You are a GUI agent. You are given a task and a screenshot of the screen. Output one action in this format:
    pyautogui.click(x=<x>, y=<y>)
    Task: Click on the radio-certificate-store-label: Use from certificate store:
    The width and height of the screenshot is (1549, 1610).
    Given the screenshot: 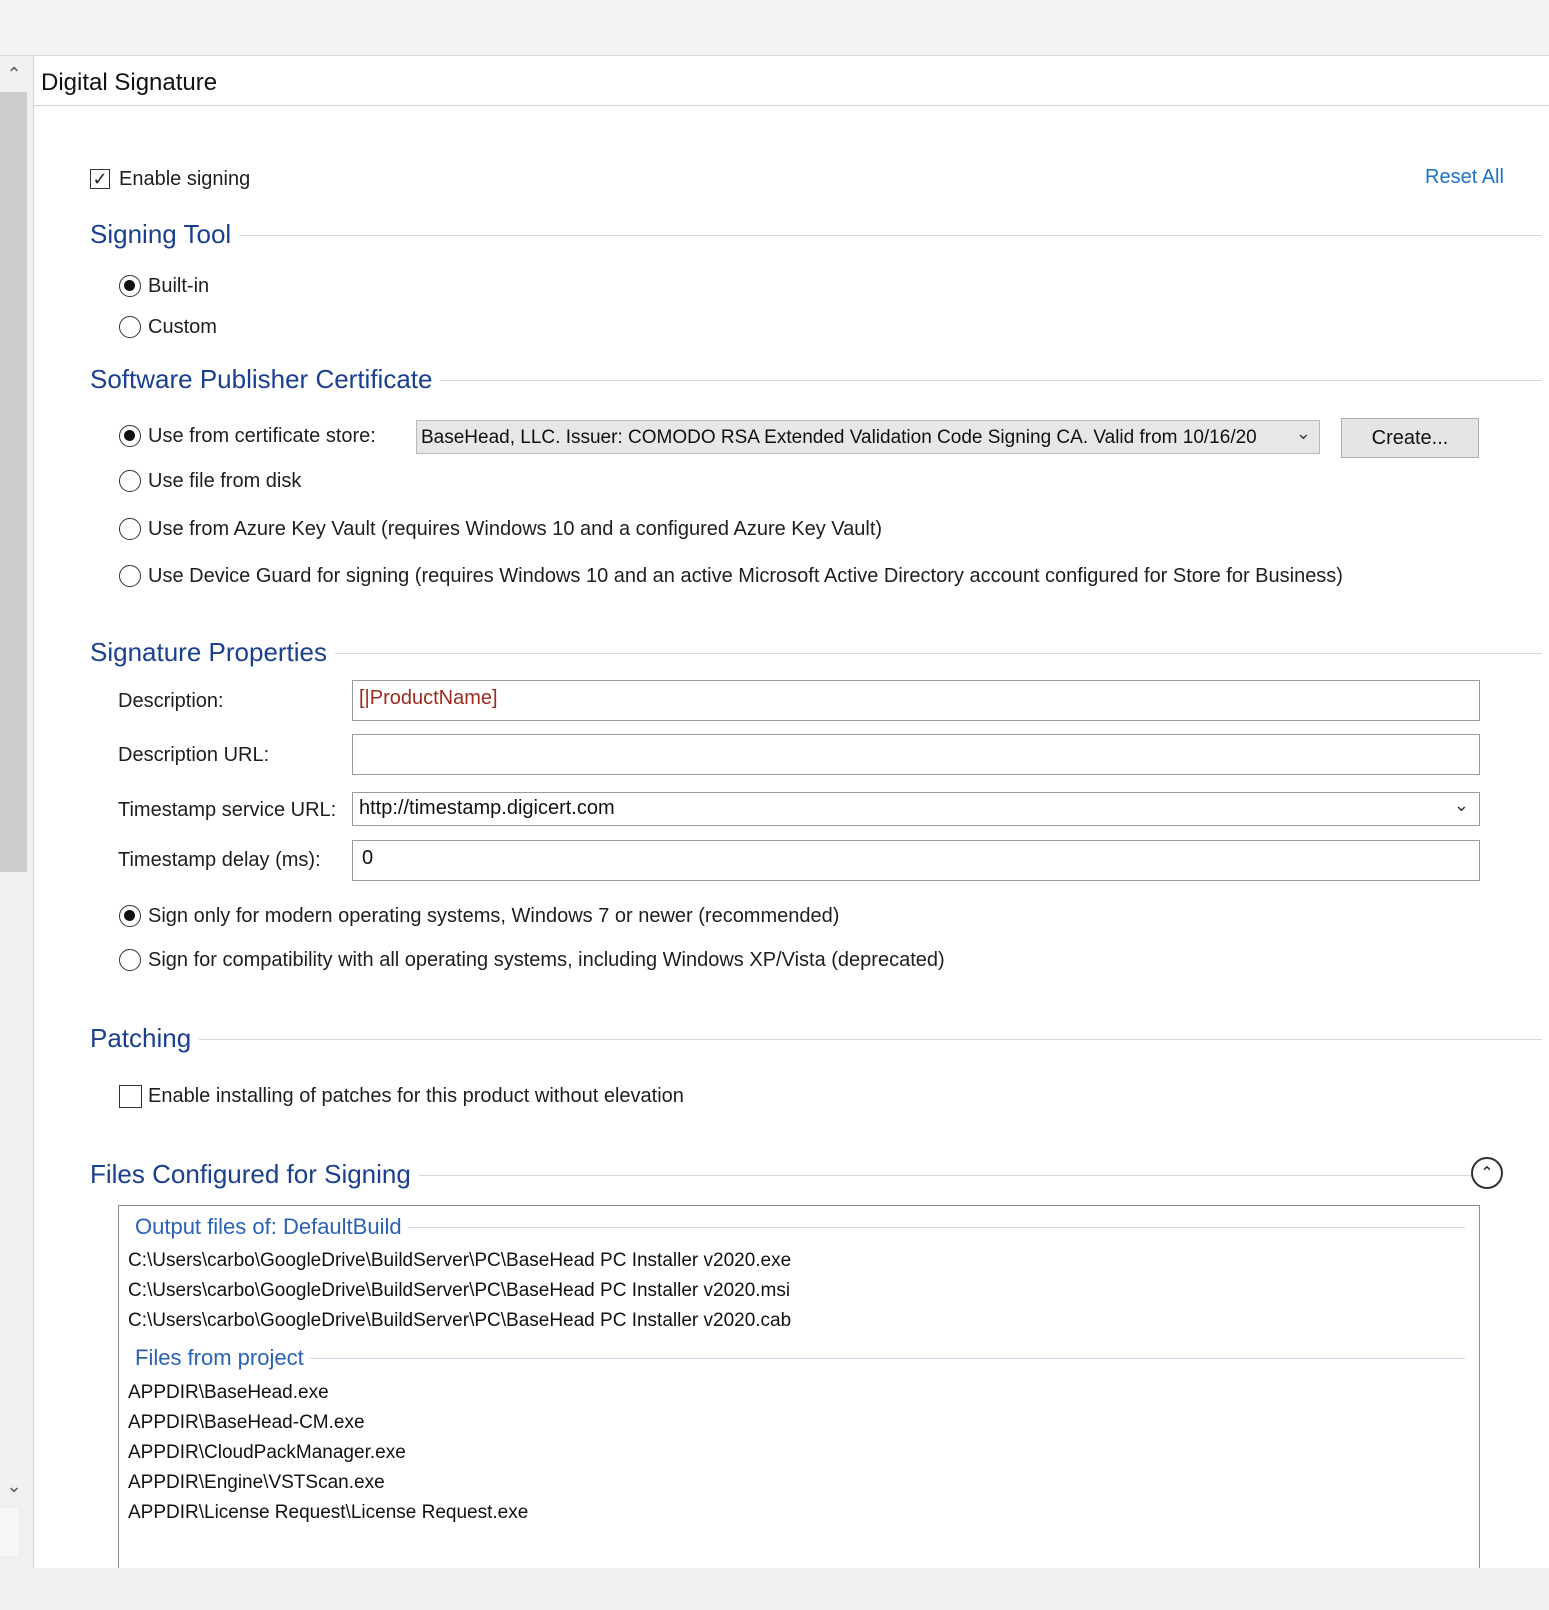 What is the action you would take?
    pyautogui.click(x=262, y=436)
    